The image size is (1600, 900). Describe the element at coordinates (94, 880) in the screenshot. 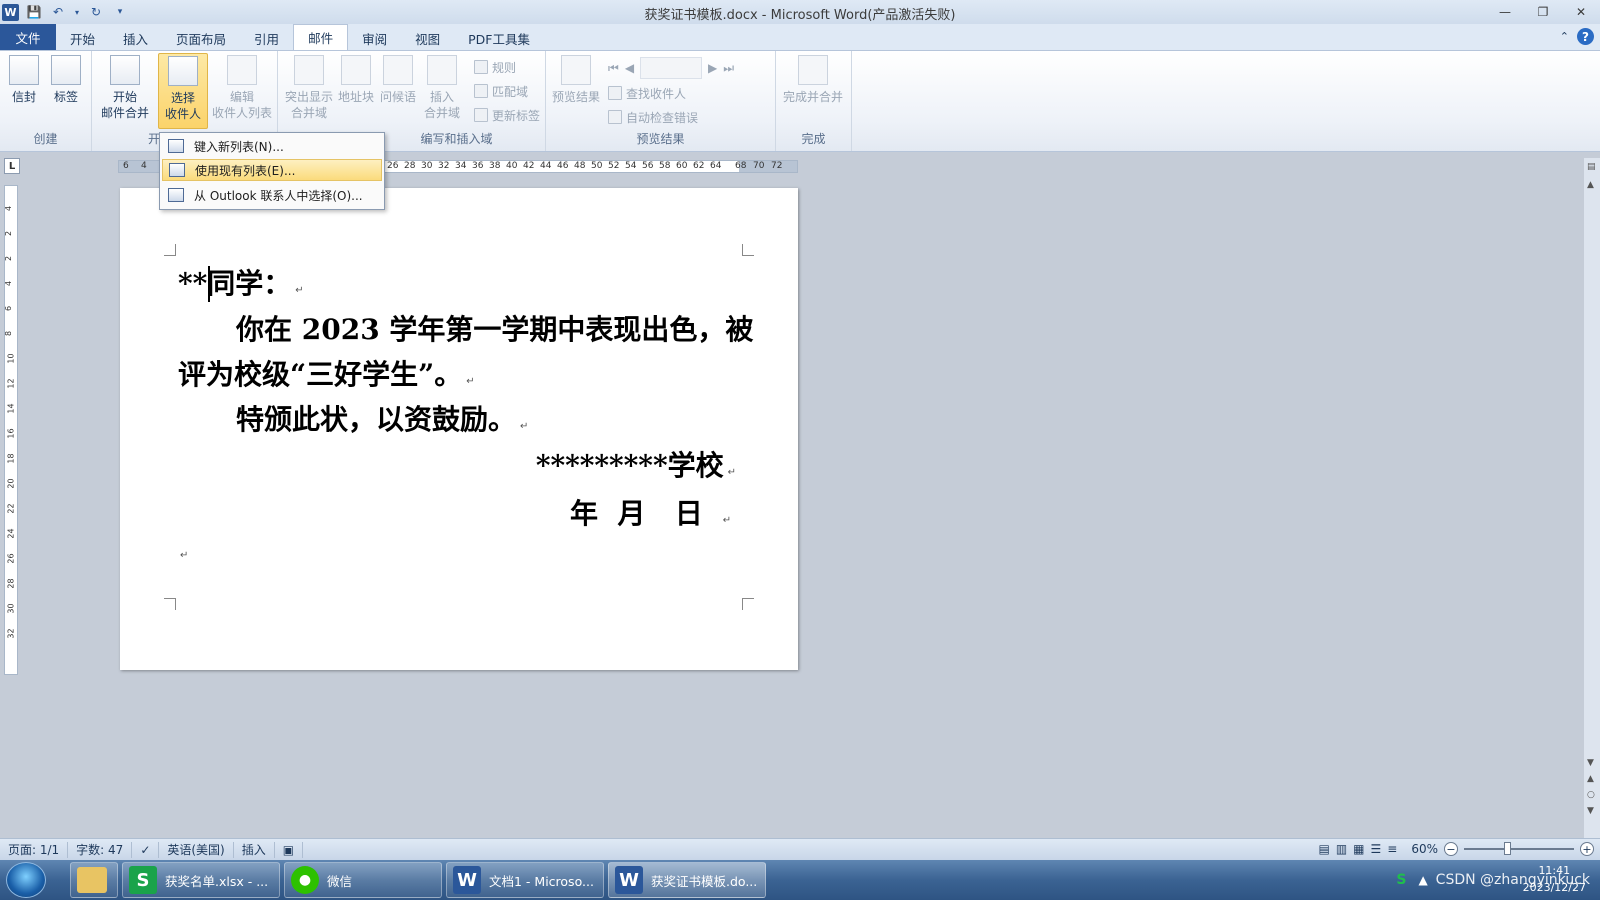

I see `file-explorer-button` at that location.